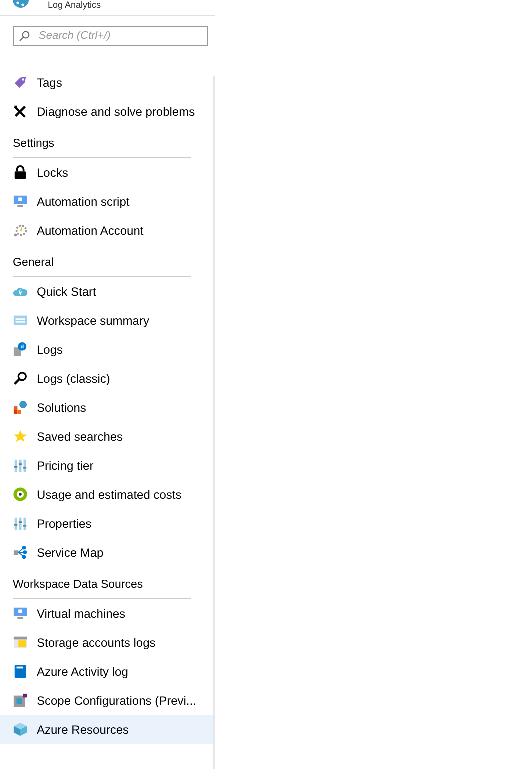 The width and height of the screenshot is (527, 769). What do you see at coordinates (20, 349) in the screenshot?
I see `logs-icon` at bounding box center [20, 349].